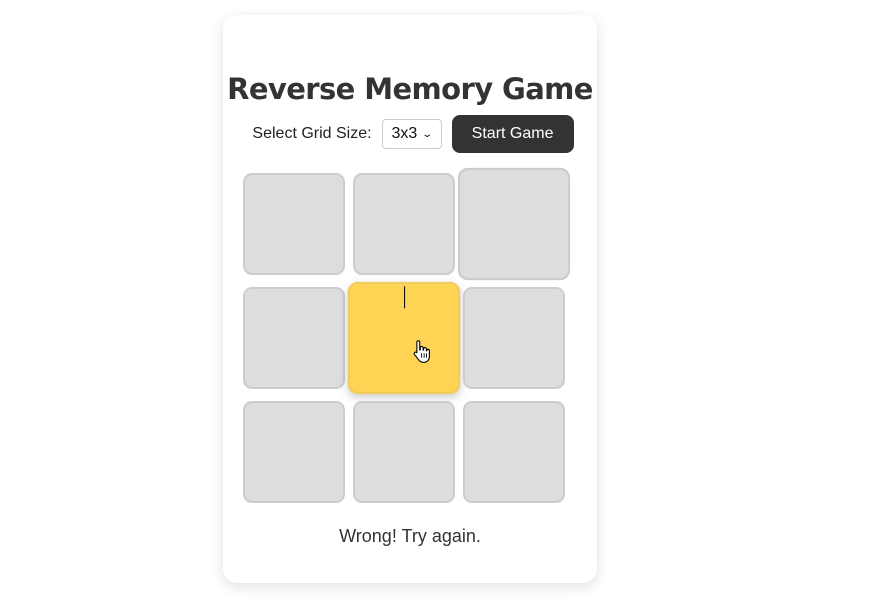 The width and height of the screenshot is (886, 599). What do you see at coordinates (427, 134) in the screenshot?
I see `chevron-down-icon: ⌄` at bounding box center [427, 134].